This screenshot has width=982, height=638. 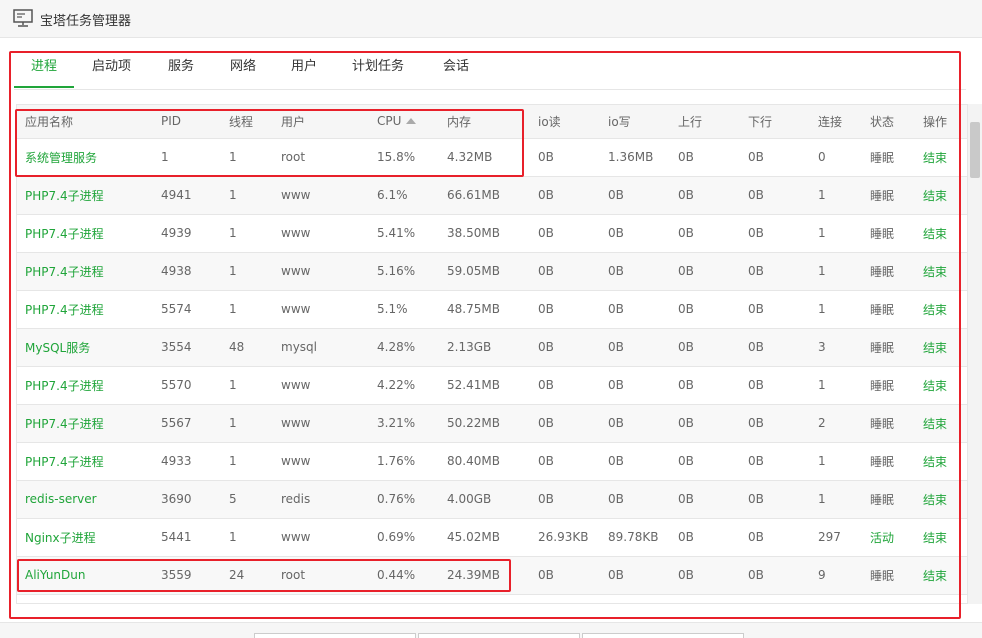 What do you see at coordinates (975, 150) in the screenshot?
I see `scrollbar-thumb` at bounding box center [975, 150].